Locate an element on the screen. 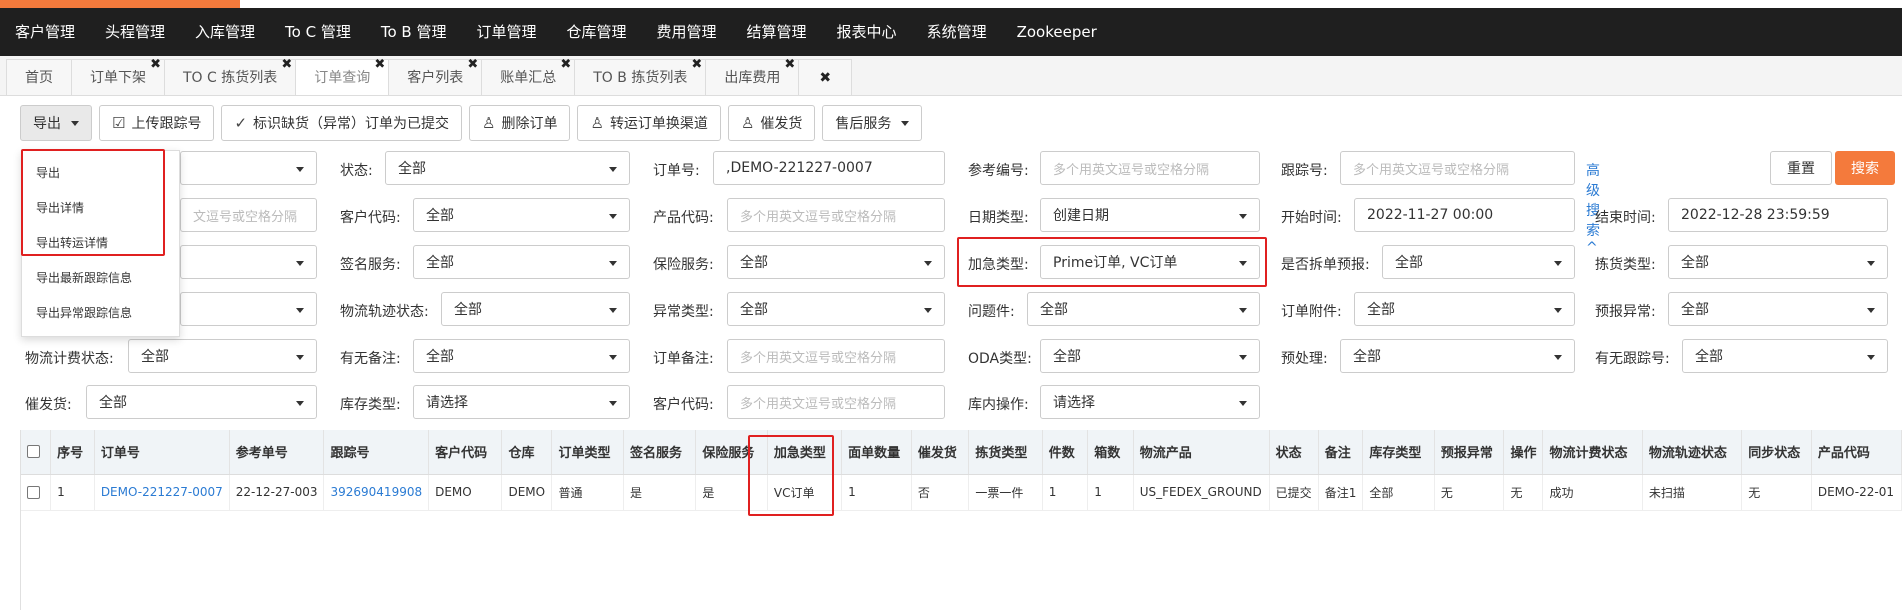 The width and height of the screenshot is (1902, 610). end-time-input: 2022-12-28 23:59:59 is located at coordinates (1778, 215).